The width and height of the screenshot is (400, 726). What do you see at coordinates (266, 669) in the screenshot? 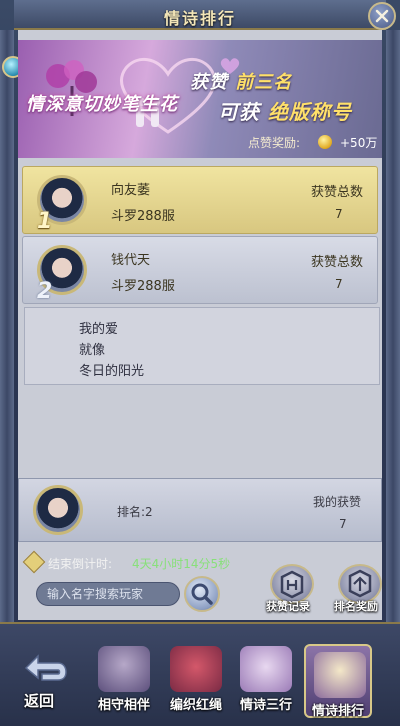
I see `love-letter-icon` at bounding box center [266, 669].